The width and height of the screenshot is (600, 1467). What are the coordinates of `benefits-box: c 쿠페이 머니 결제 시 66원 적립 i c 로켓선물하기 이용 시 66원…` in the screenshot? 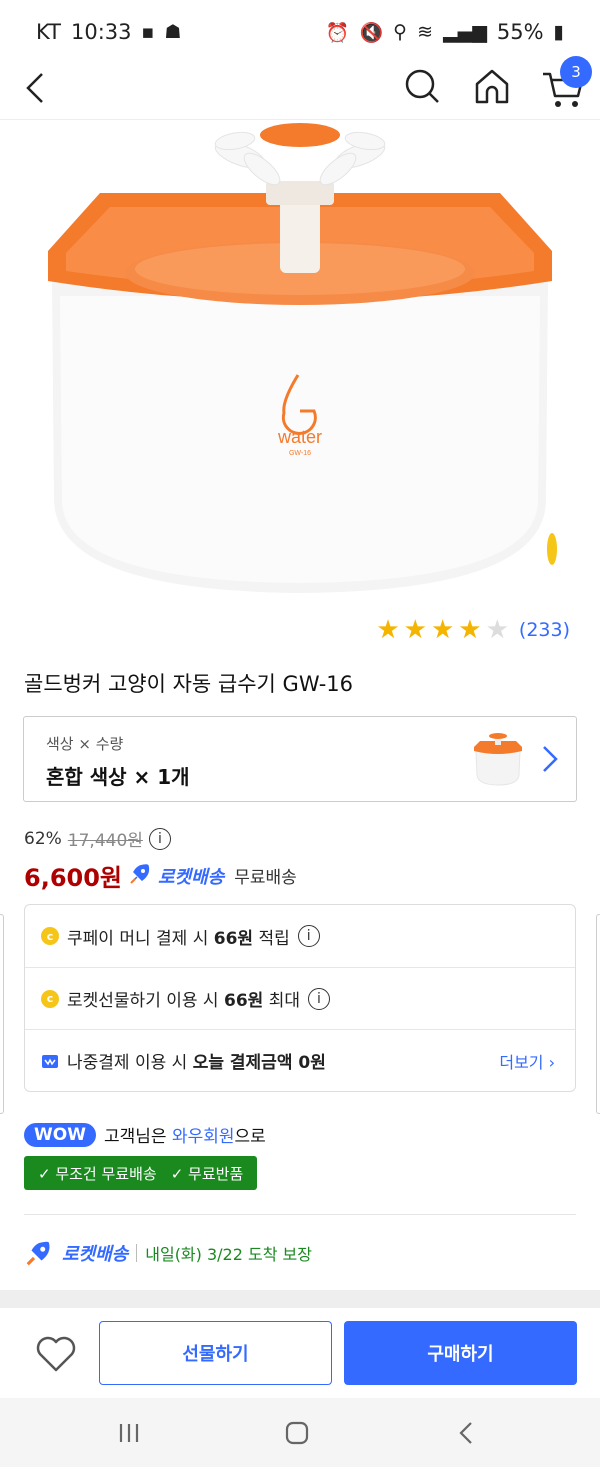 It's located at (300, 998).